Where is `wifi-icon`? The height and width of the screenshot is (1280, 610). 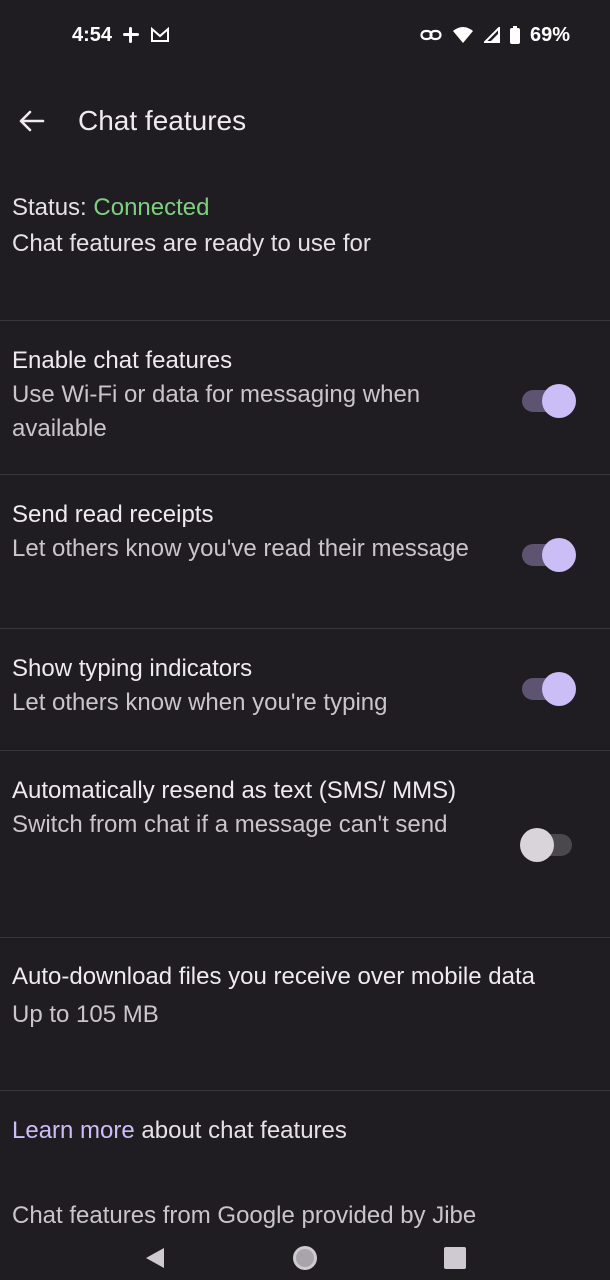
wifi-icon is located at coordinates (463, 35).